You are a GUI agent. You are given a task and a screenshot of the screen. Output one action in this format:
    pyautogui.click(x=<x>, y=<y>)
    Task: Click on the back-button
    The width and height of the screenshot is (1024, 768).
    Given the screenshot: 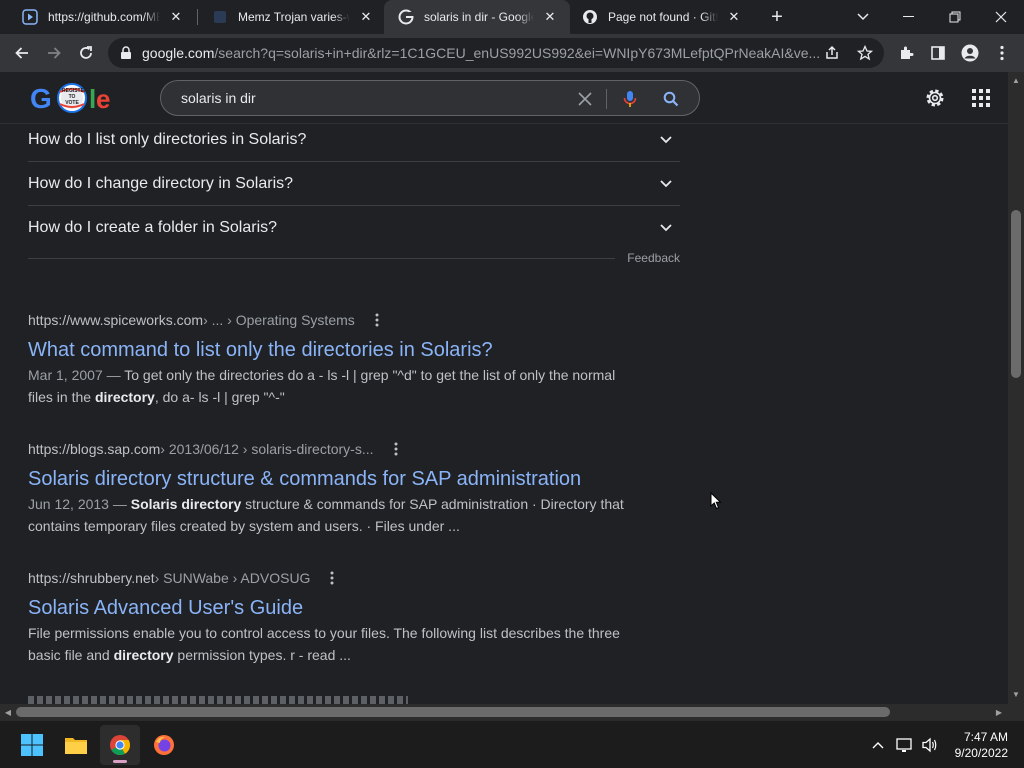 What is the action you would take?
    pyautogui.click(x=22, y=53)
    